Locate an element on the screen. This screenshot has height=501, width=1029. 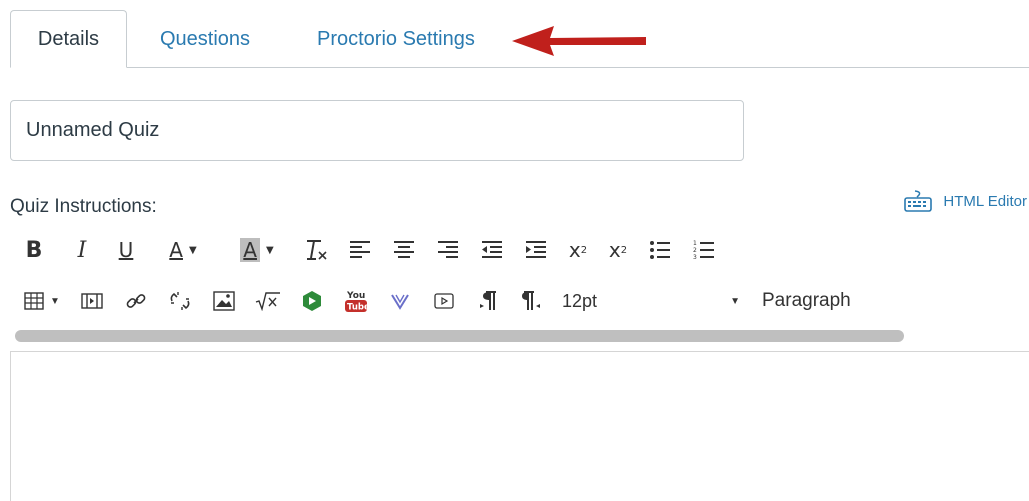
svg-text: You is located at coordinates (355, 296).